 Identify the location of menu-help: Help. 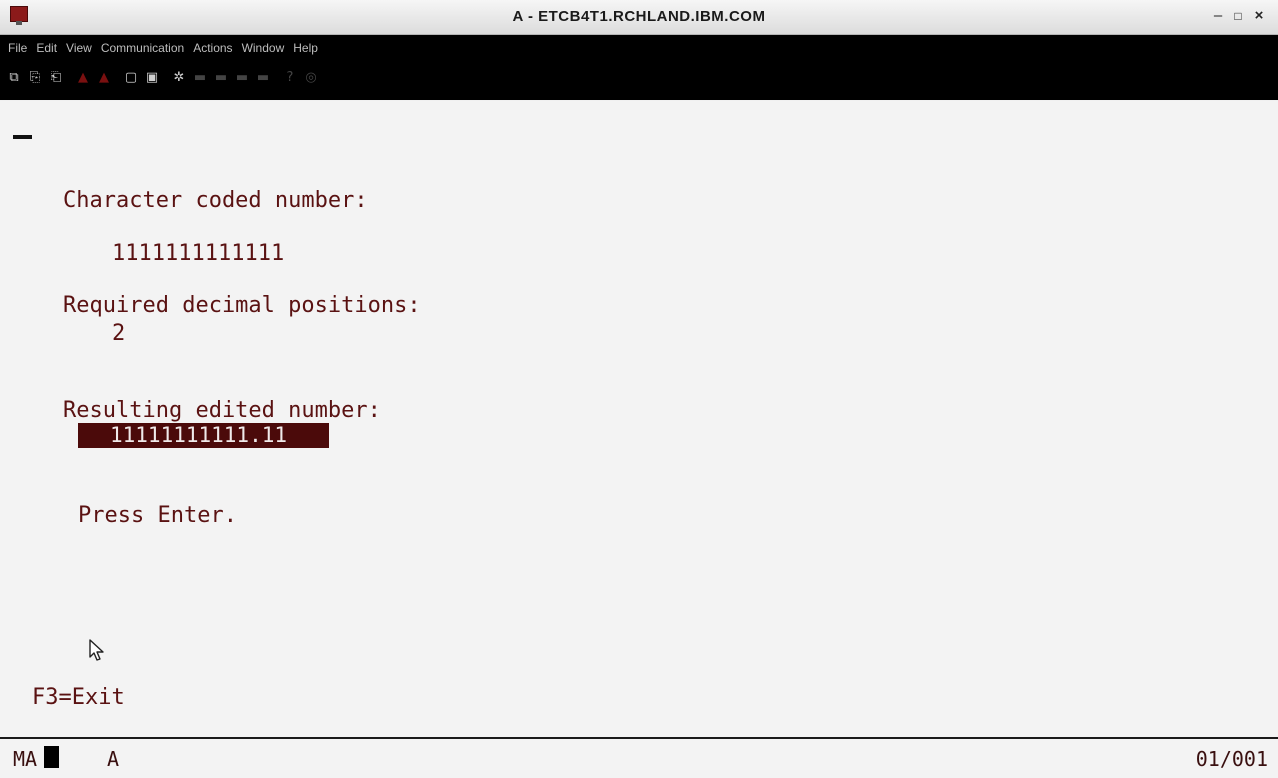
(305, 48).